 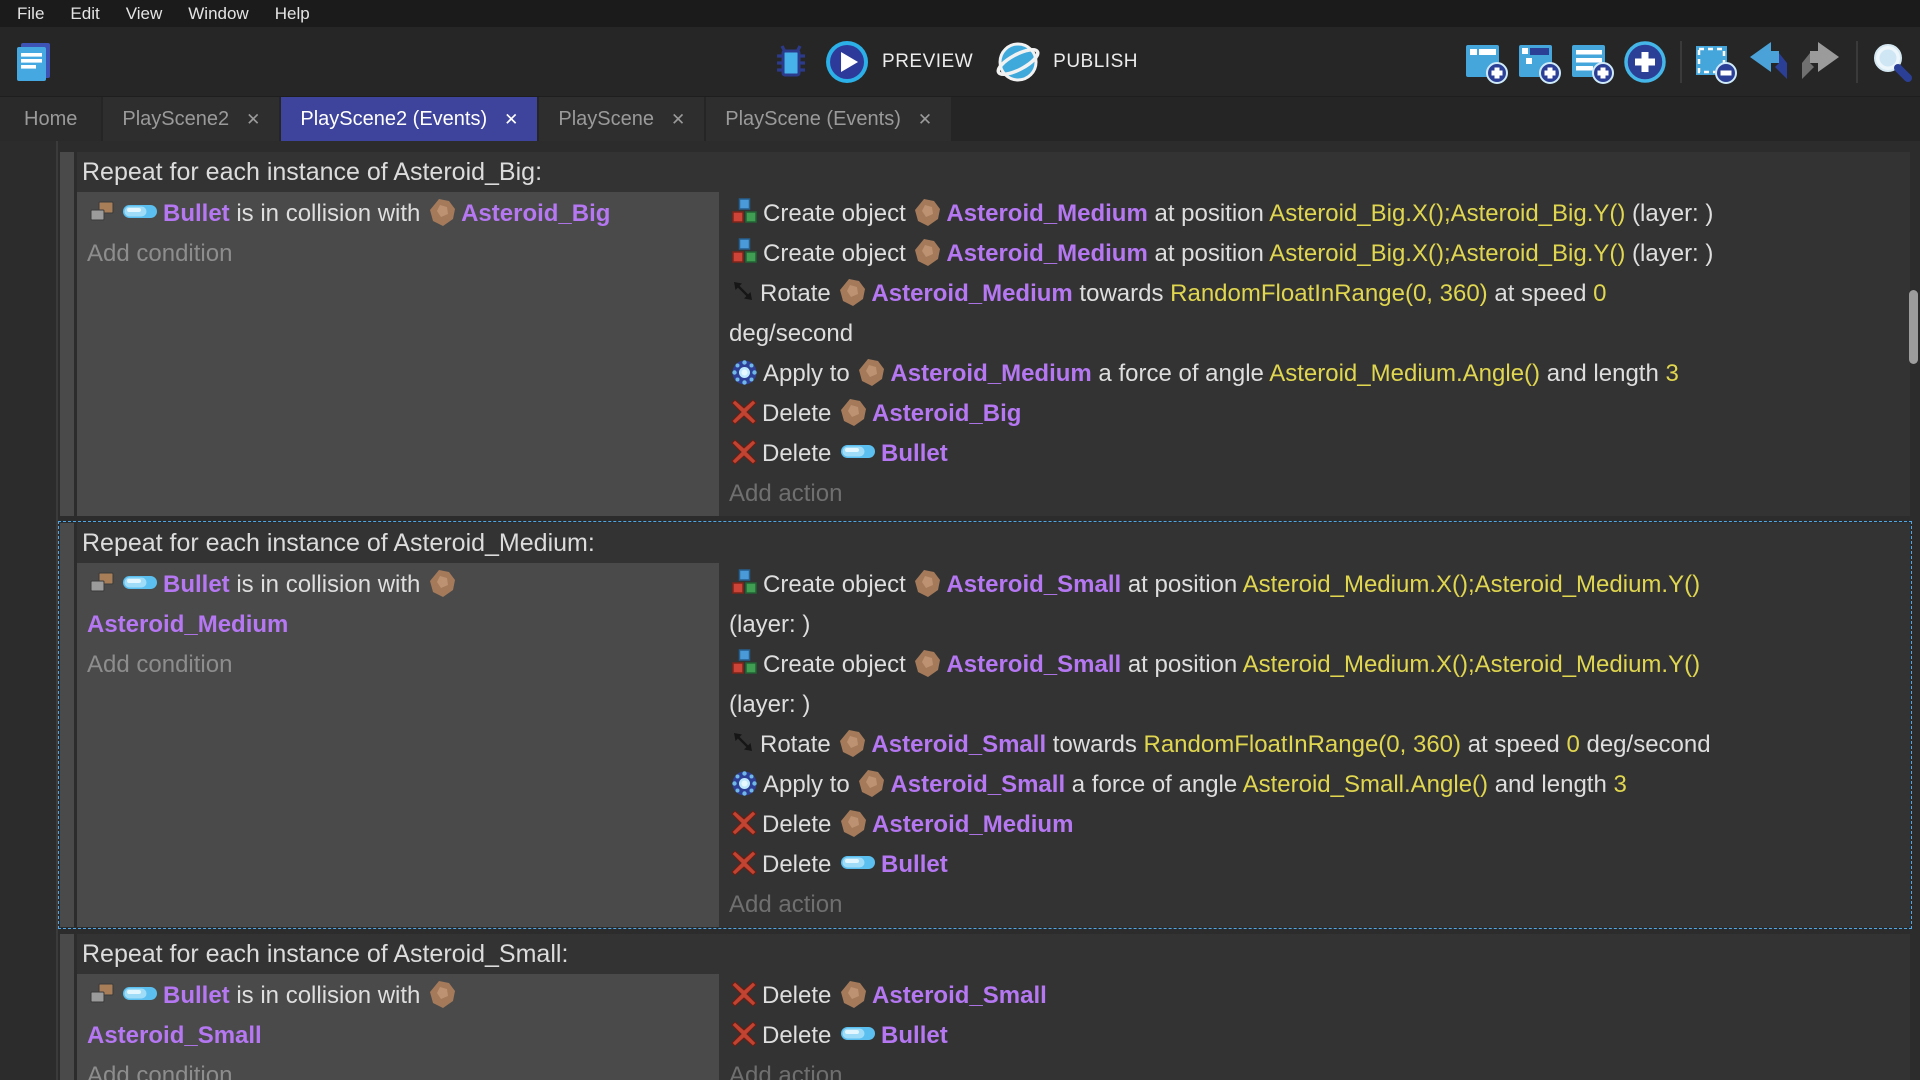 What do you see at coordinates (960, 13) in the screenshot?
I see `menu-bar: File Edit View Window Help` at bounding box center [960, 13].